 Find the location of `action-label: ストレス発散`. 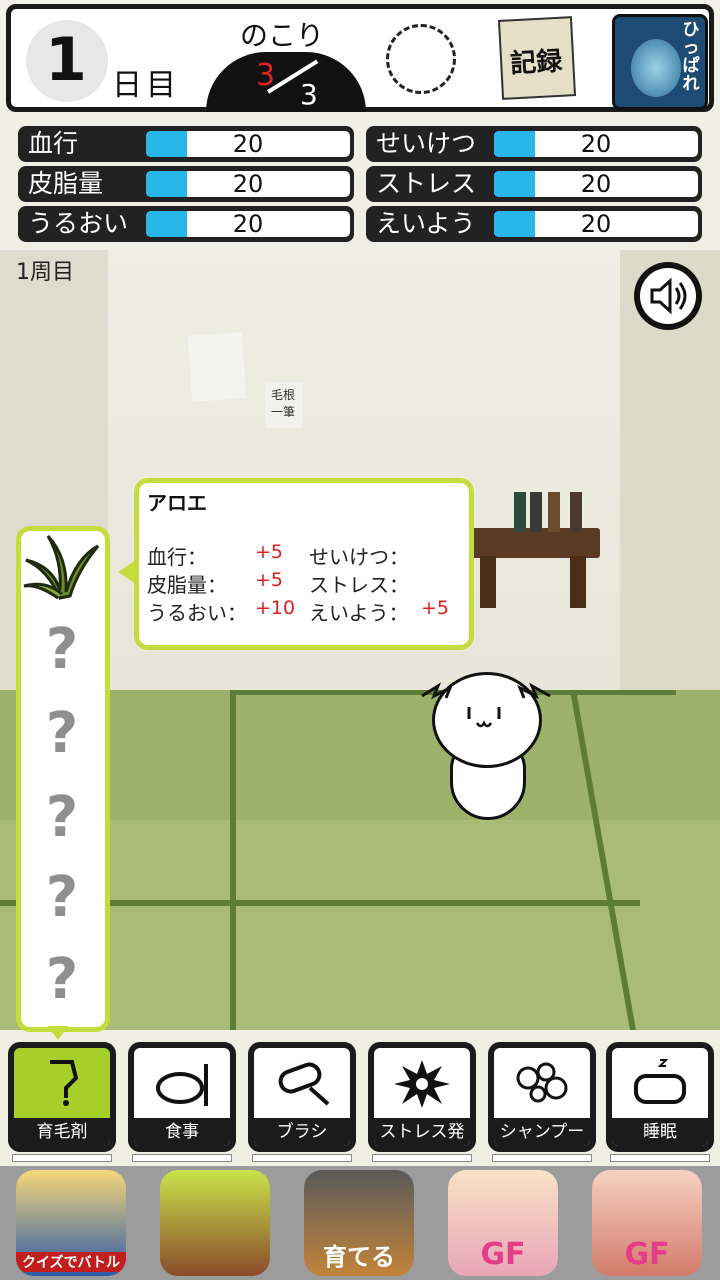

action-label: ストレス発散 is located at coordinates (422, 1132).